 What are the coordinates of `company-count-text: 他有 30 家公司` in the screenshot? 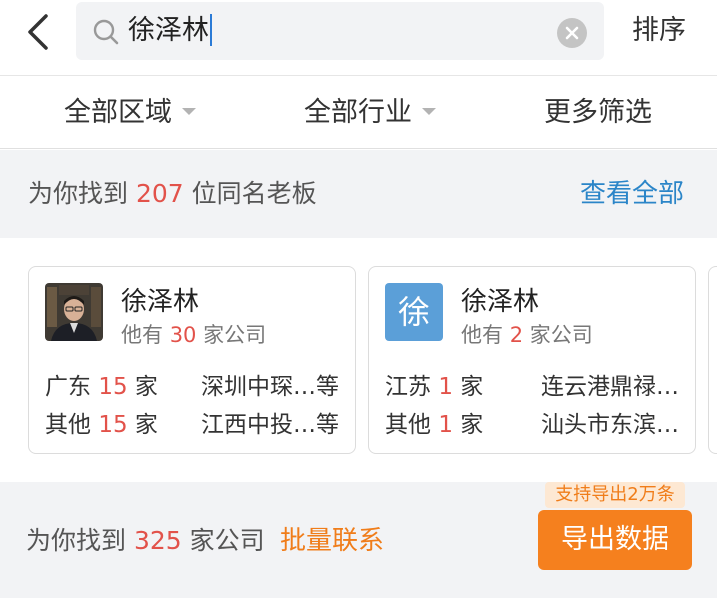 It's located at (193, 334).